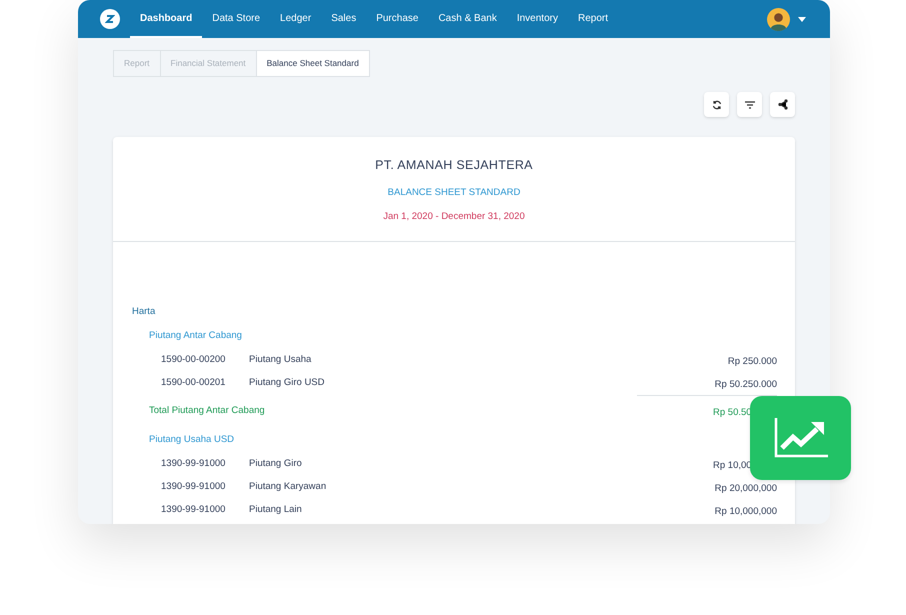  Describe the element at coordinates (745, 384) in the screenshot. I see `amount-text: Rp 50.250.000` at that location.